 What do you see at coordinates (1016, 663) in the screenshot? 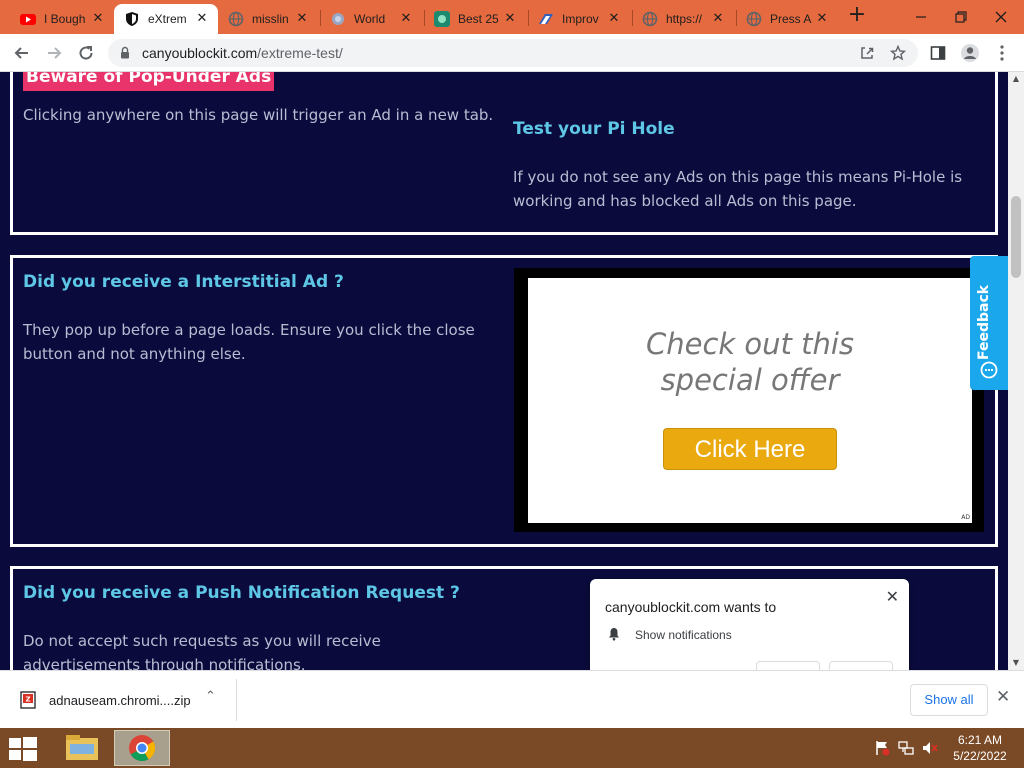
I see `scroll-down-arrow-icon: ▼` at bounding box center [1016, 663].